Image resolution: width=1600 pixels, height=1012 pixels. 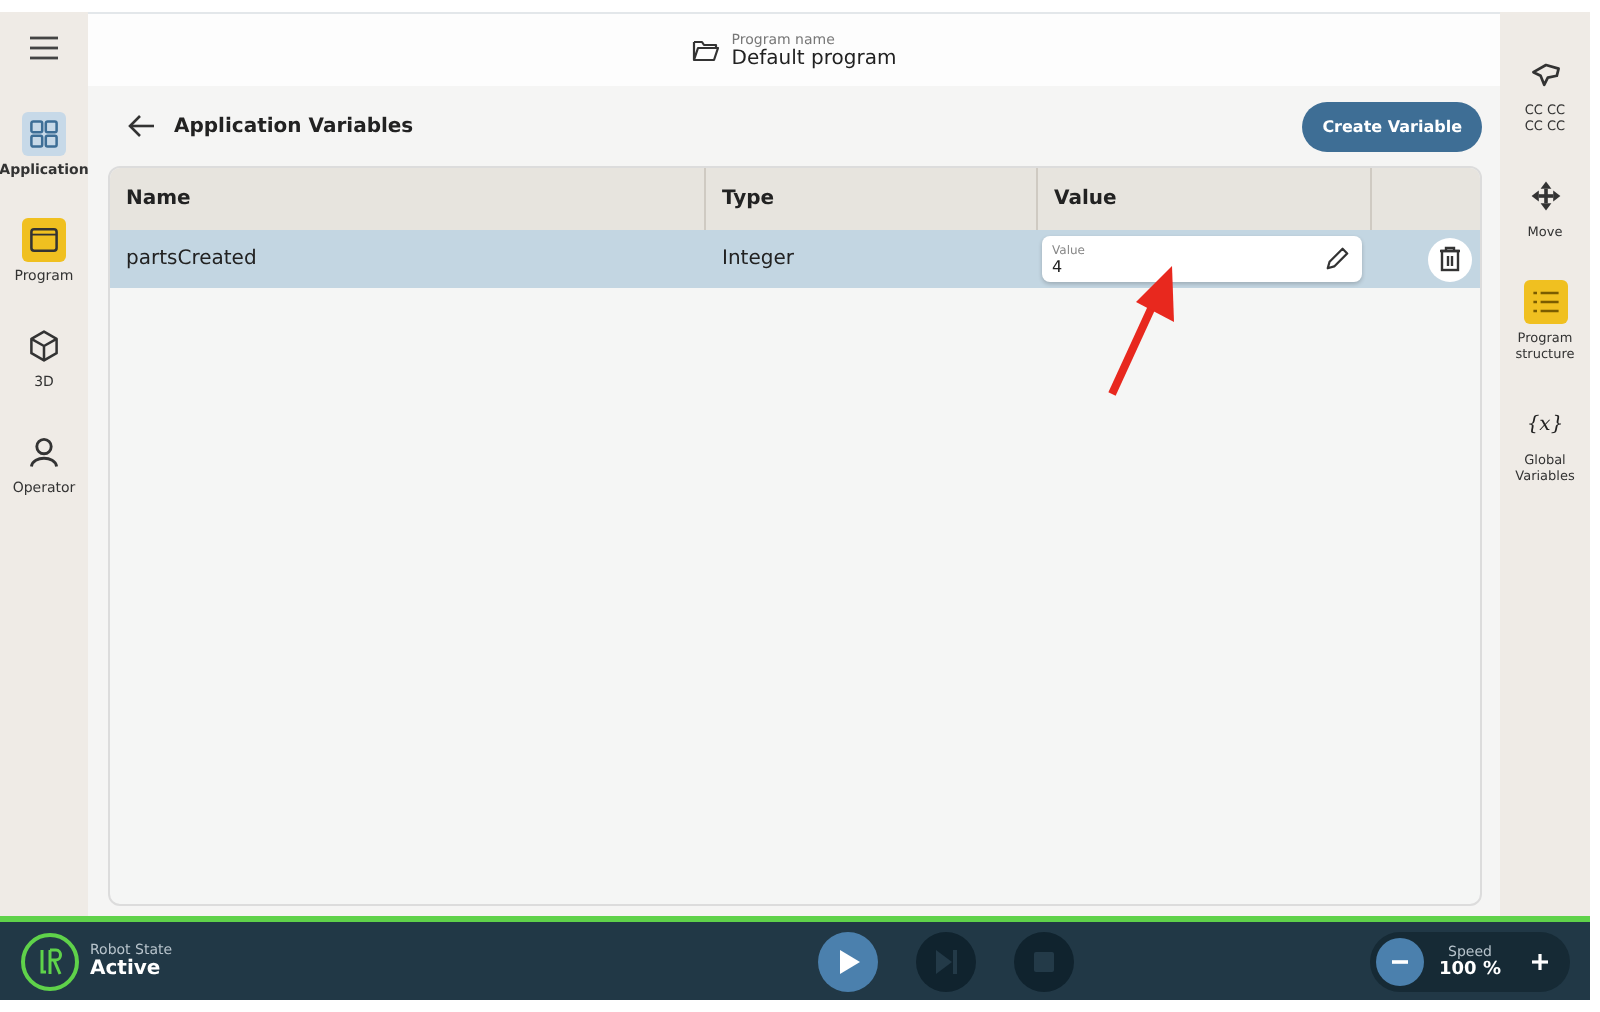 I want to click on delete-button, so click(x=1450, y=259).